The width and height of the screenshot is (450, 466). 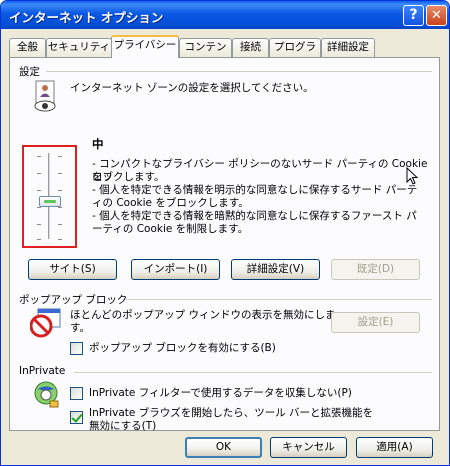 What do you see at coordinates (348, 47) in the screenshot?
I see `tab-advanced: 詳細設定` at bounding box center [348, 47].